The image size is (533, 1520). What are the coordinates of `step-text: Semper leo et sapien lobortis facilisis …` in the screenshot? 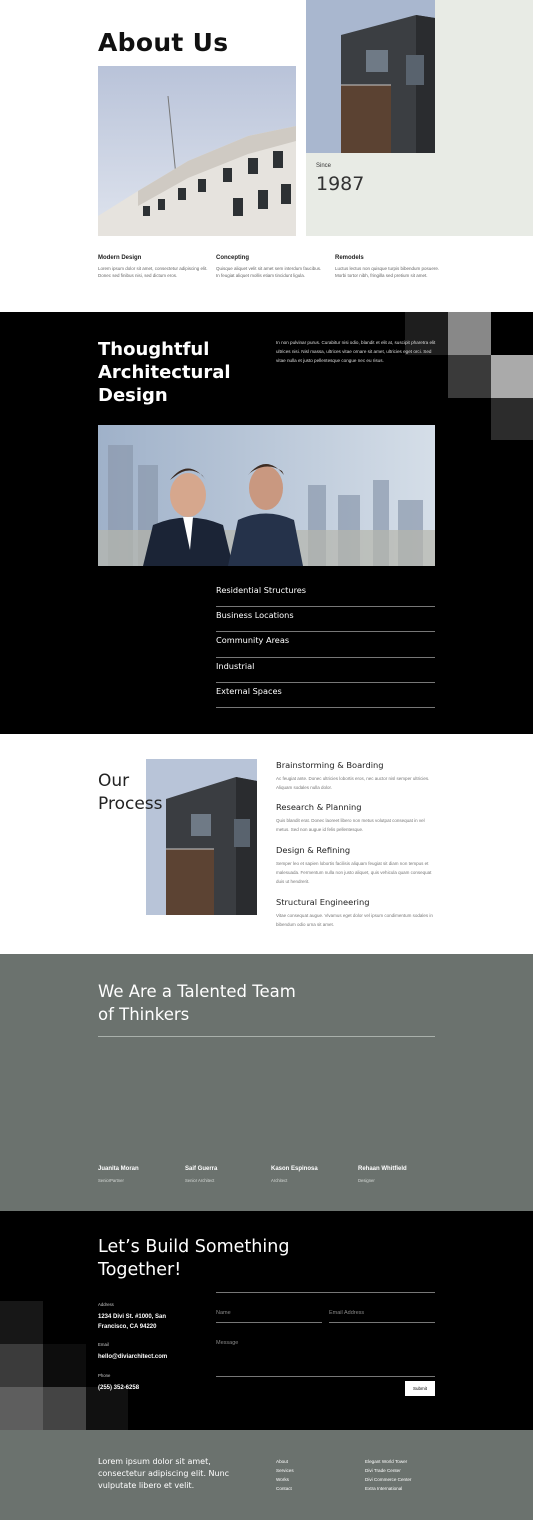 It's located at (354, 873).